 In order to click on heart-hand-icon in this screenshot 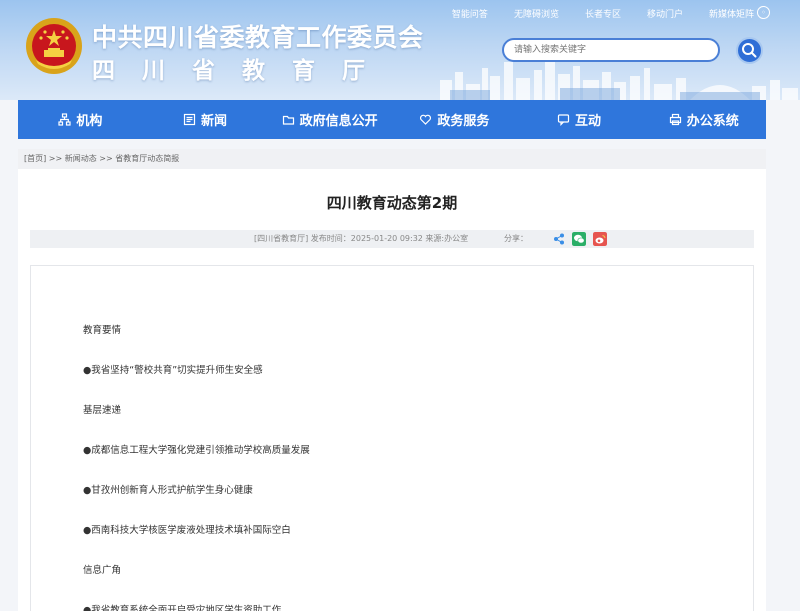, I will do `click(426, 119)`.